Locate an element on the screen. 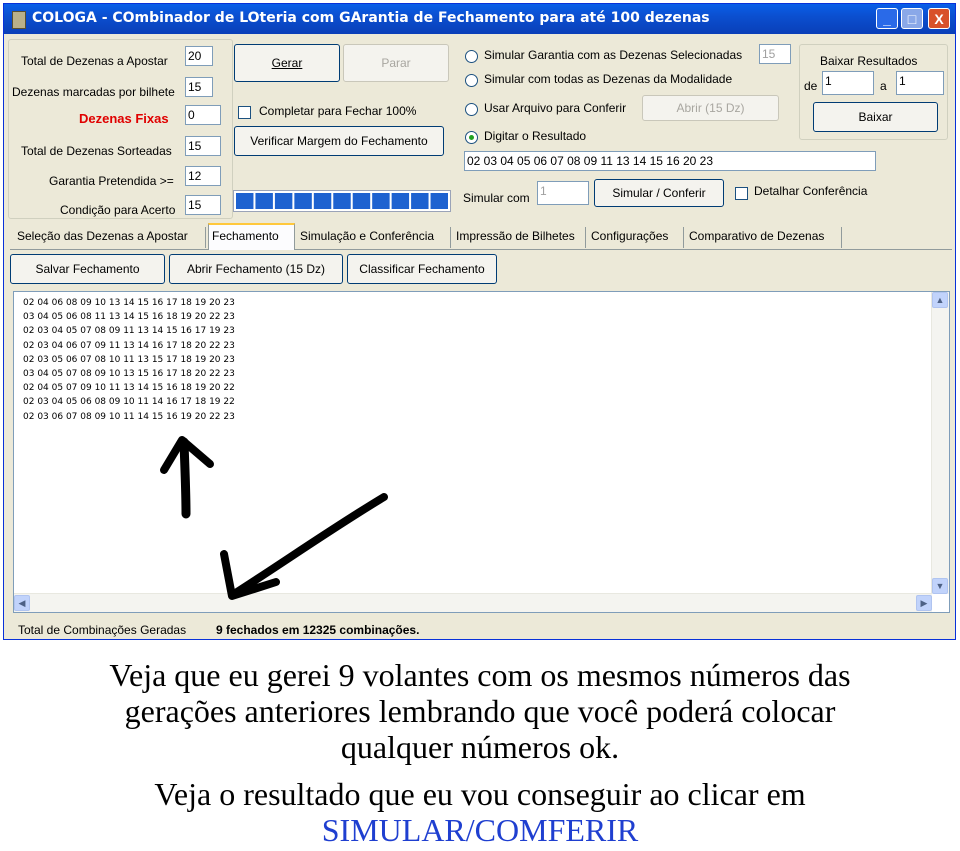 The image size is (960, 851). tab-configuracoes: Configurações is located at coordinates (636, 237).